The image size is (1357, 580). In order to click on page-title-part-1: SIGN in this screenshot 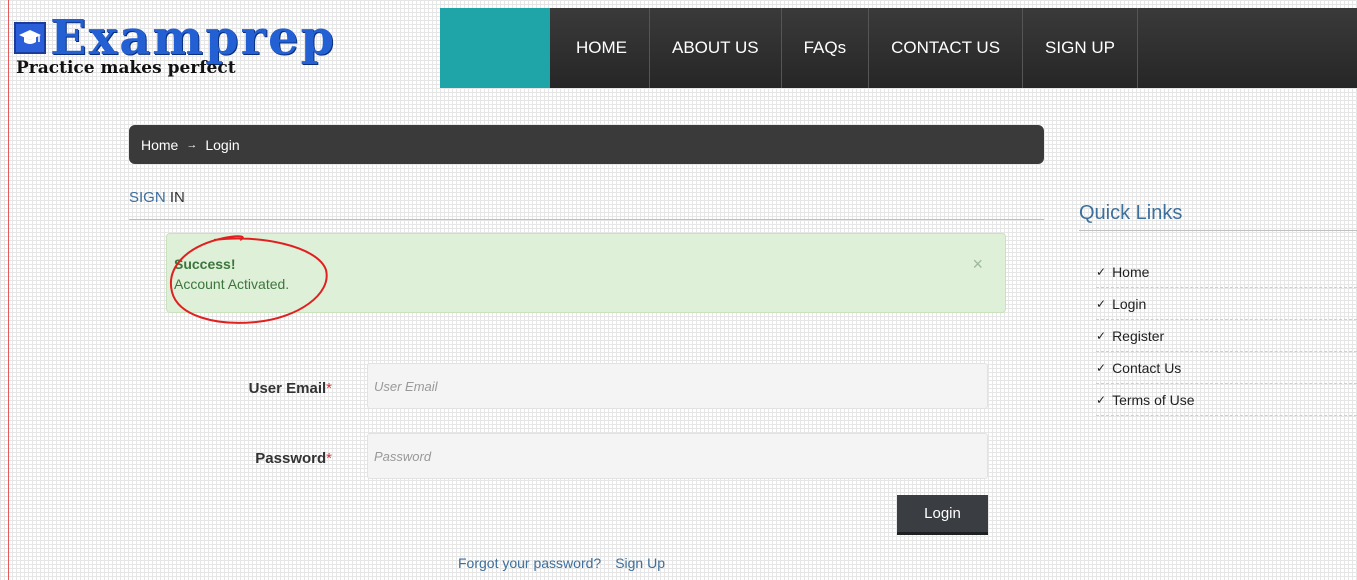, I will do `click(147, 197)`.